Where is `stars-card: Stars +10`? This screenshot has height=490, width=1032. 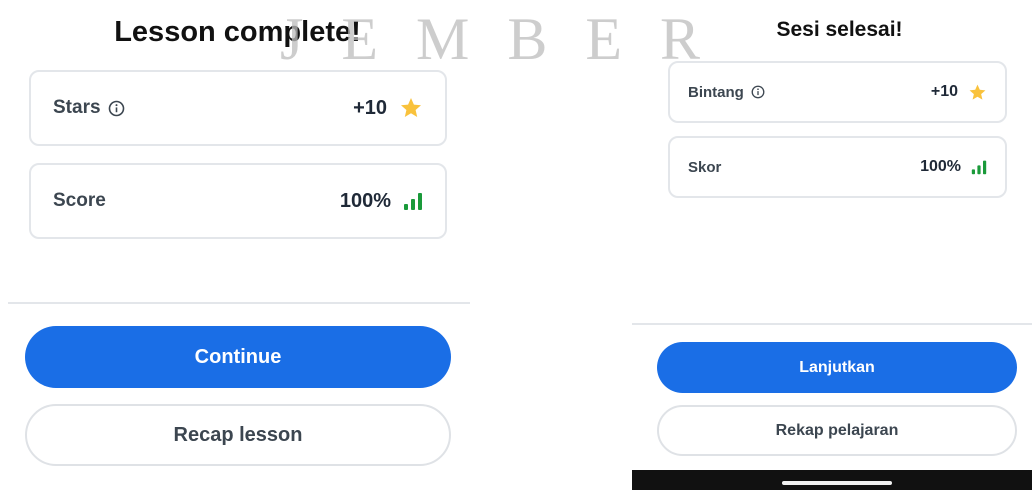
stars-card: Stars +10 is located at coordinates (238, 108).